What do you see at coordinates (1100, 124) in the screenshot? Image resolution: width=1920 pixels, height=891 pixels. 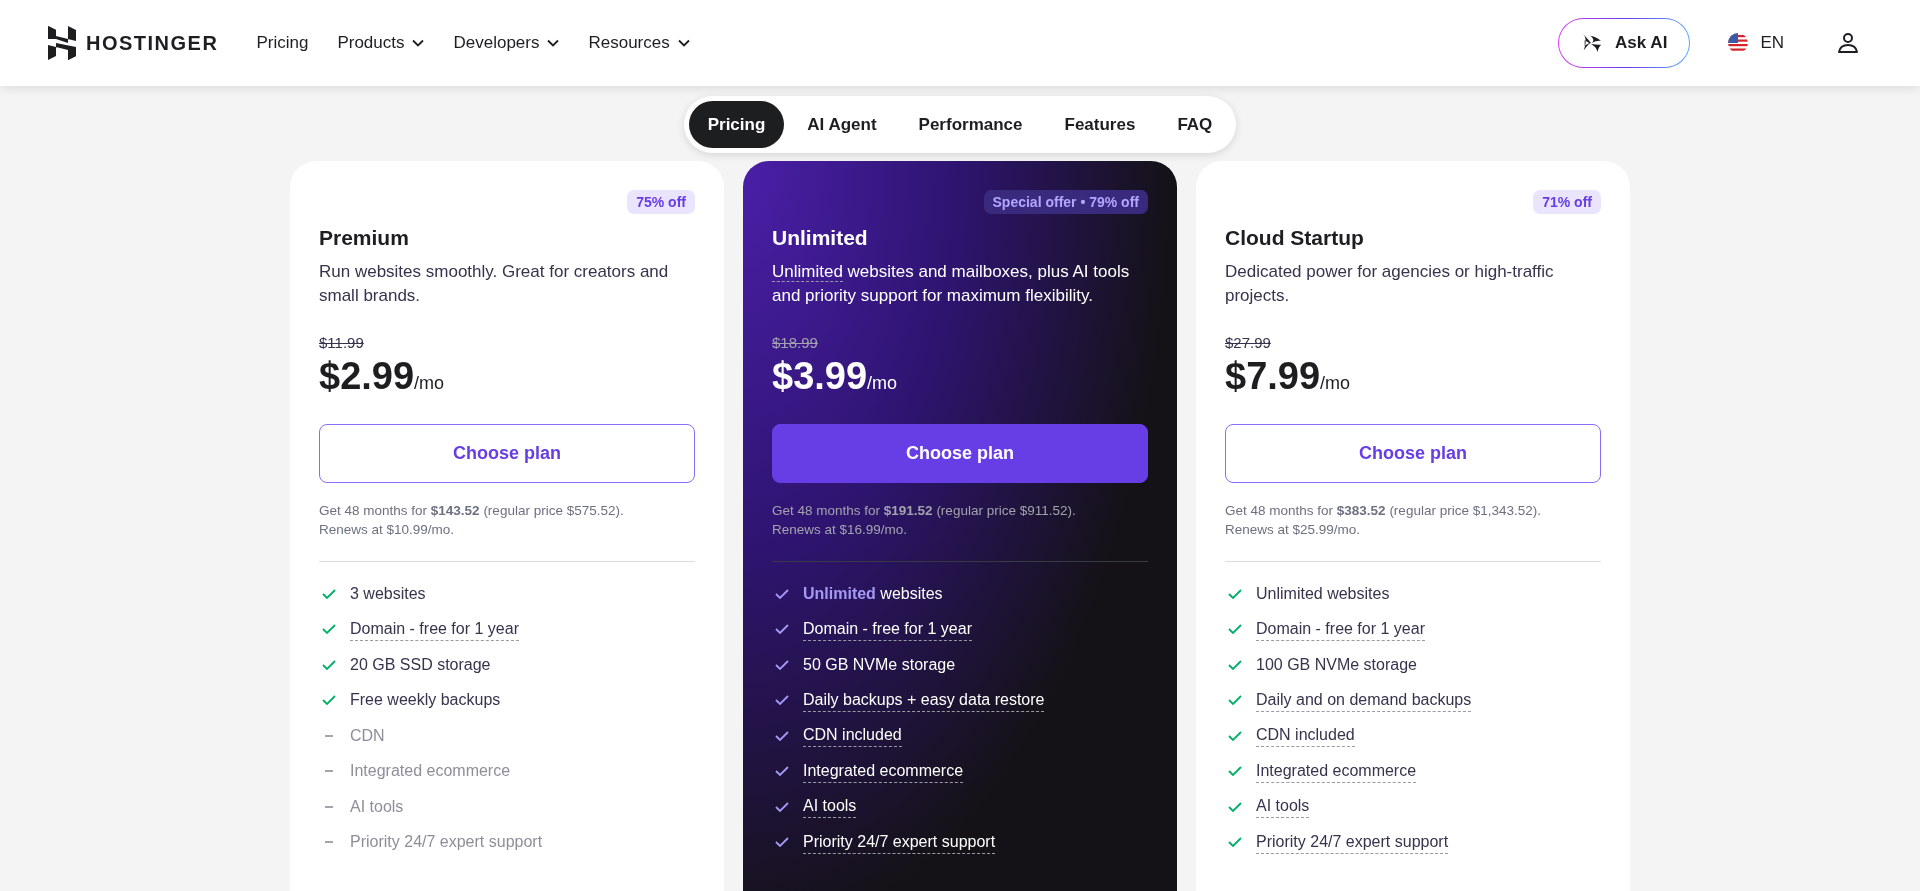 I see `section-tab: Features` at bounding box center [1100, 124].